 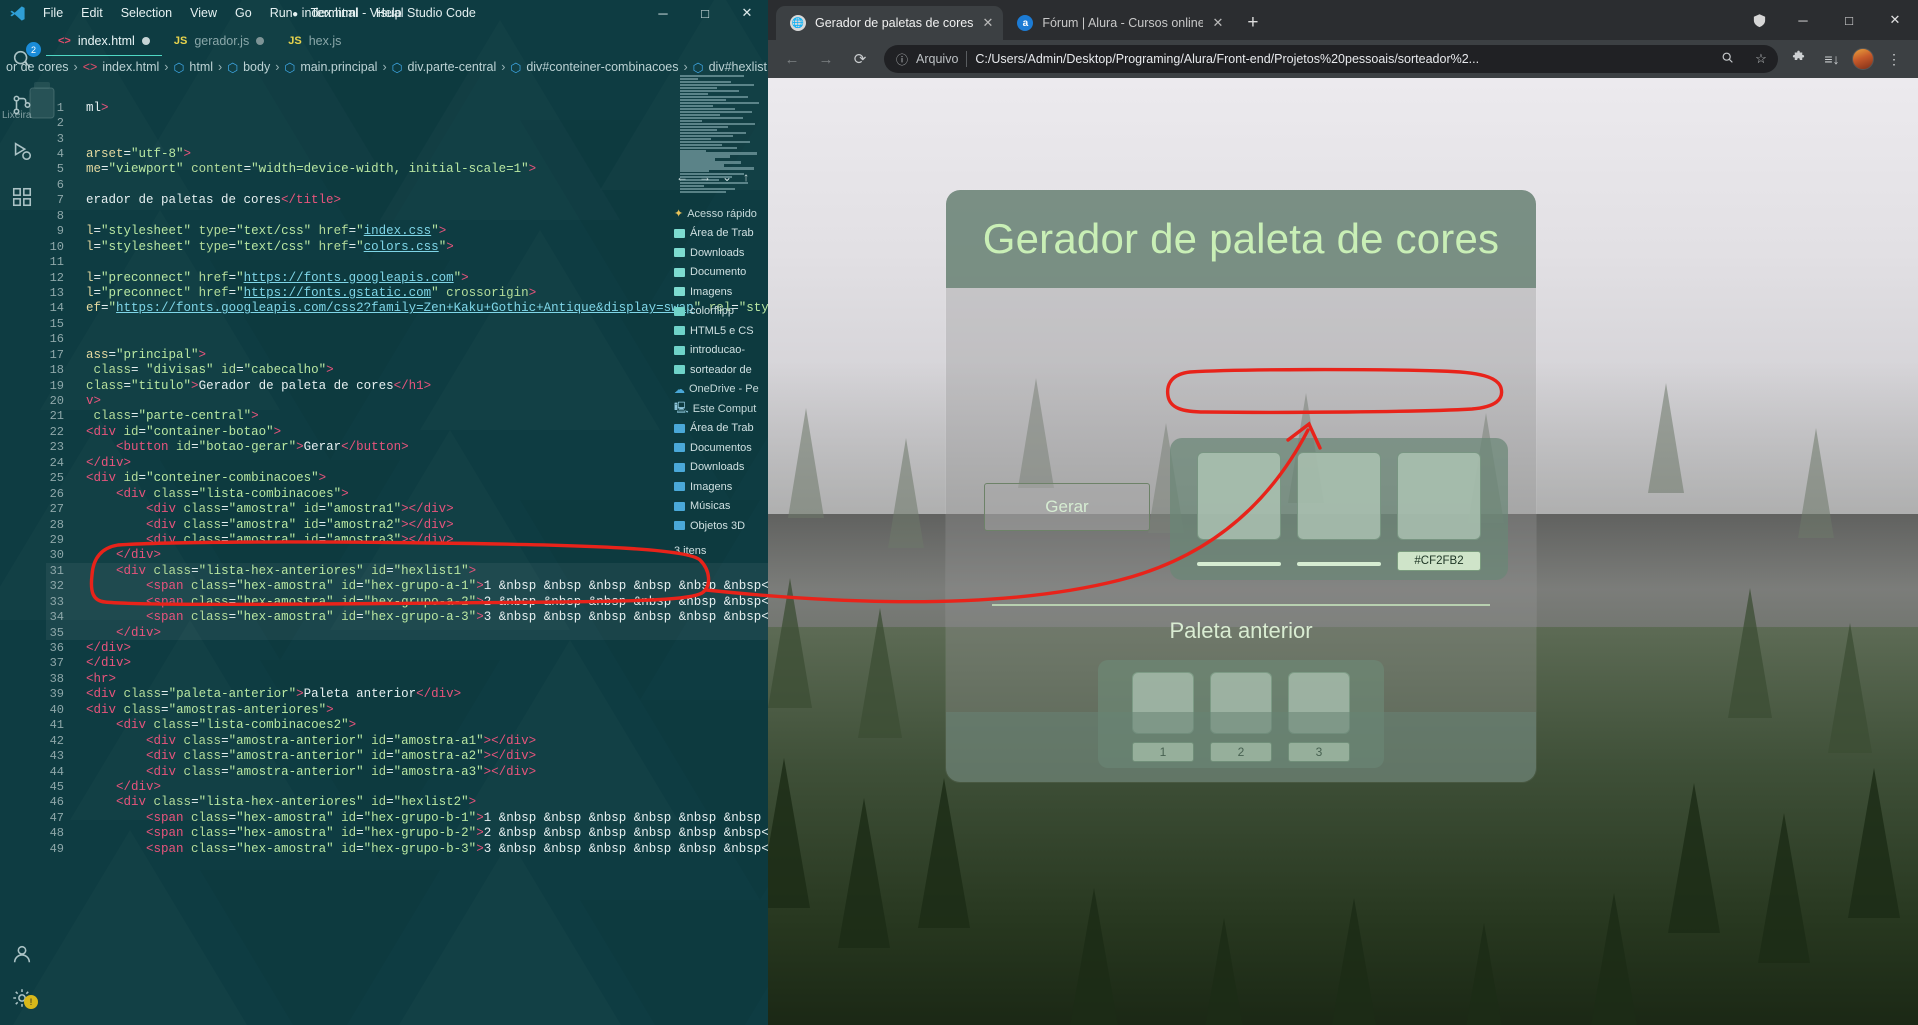 I want to click on menu-edit: Edit, so click(x=92, y=13).